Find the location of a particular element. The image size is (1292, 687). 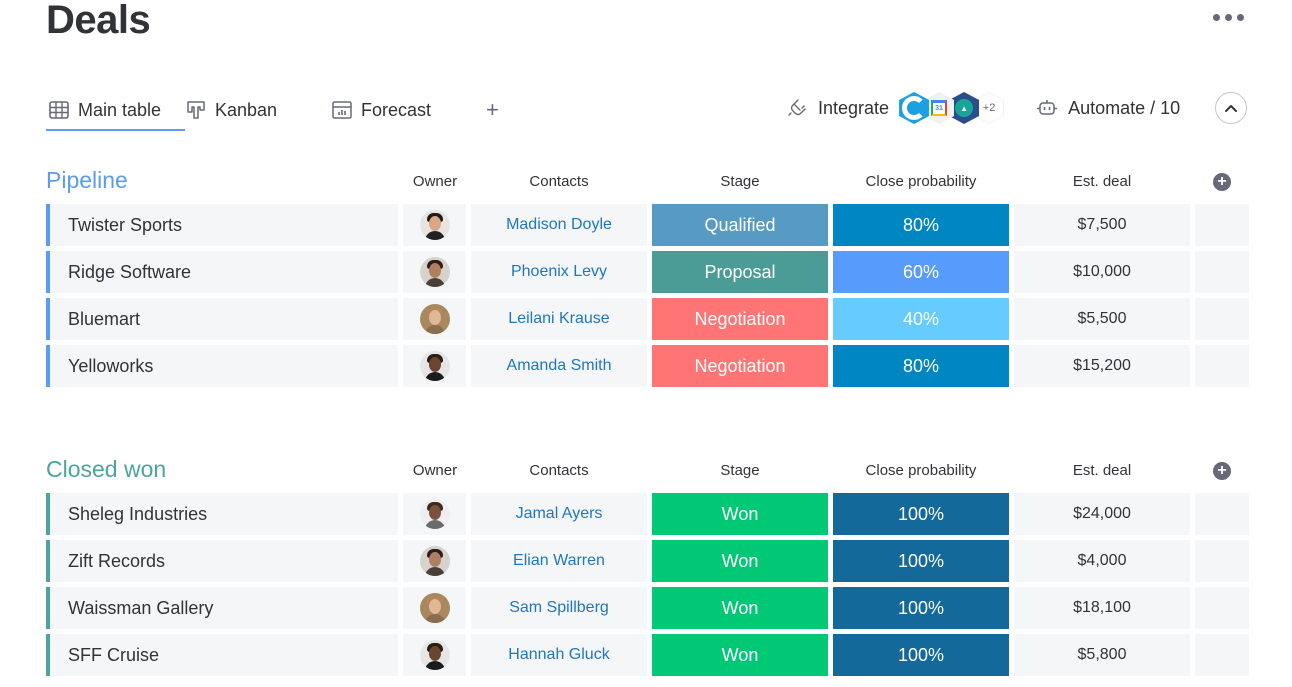

stage-status: Qualified is located at coordinates (740, 225).